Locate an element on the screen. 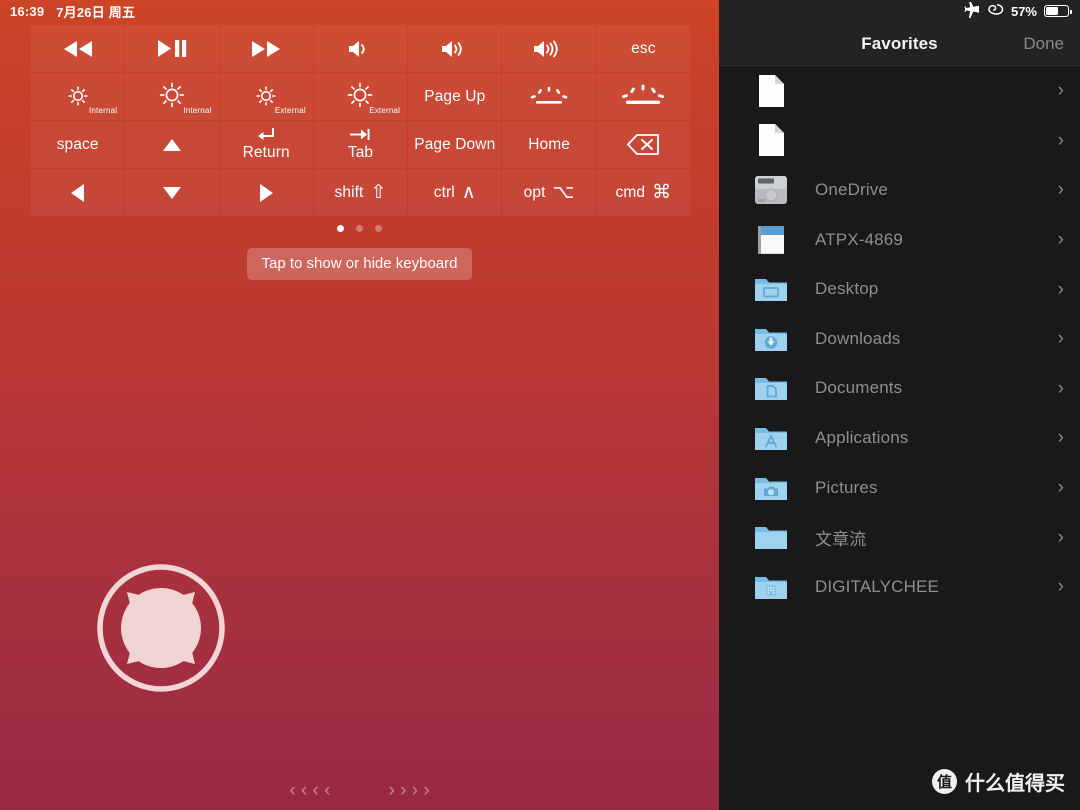 Image resolution: width=1080 pixels, height=810 pixels. key-arrow-left is located at coordinates (78, 192).